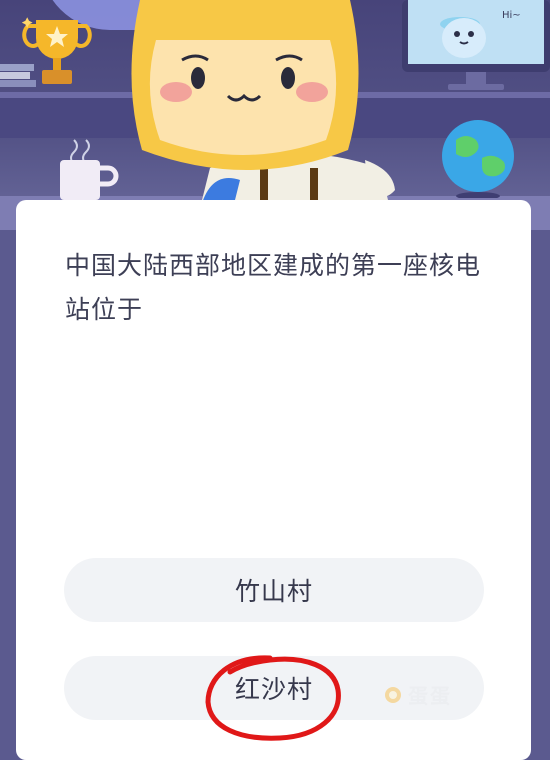  What do you see at coordinates (89, 169) in the screenshot?
I see `mug-icon` at bounding box center [89, 169].